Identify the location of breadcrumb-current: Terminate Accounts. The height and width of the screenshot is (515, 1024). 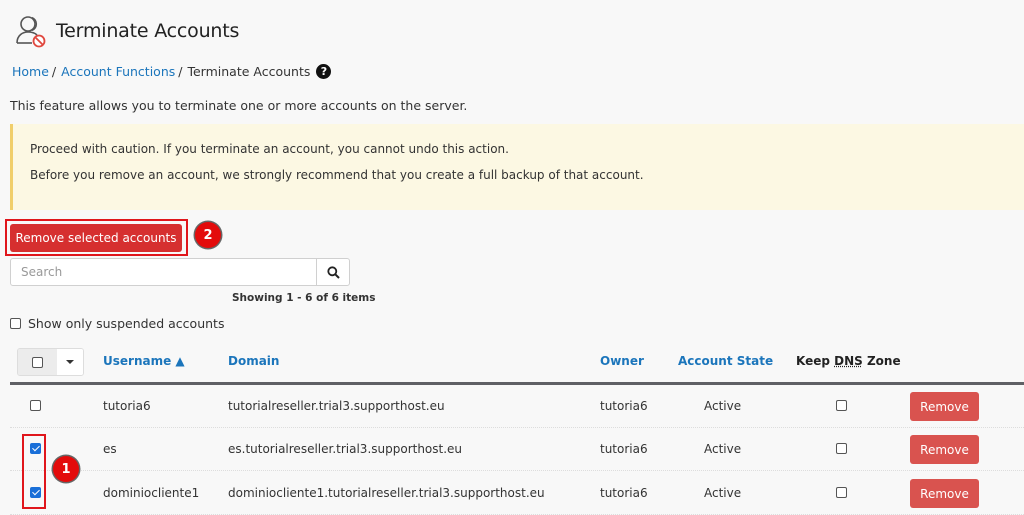
(249, 71).